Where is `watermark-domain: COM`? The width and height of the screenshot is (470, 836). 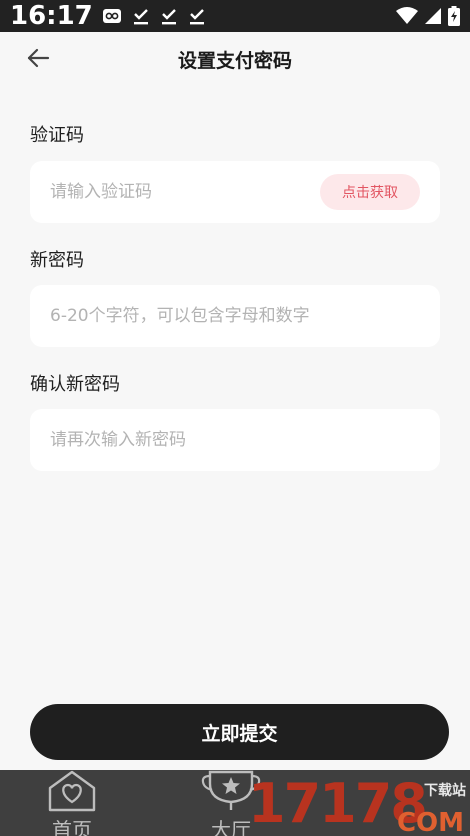 watermark-domain: COM is located at coordinates (430, 822).